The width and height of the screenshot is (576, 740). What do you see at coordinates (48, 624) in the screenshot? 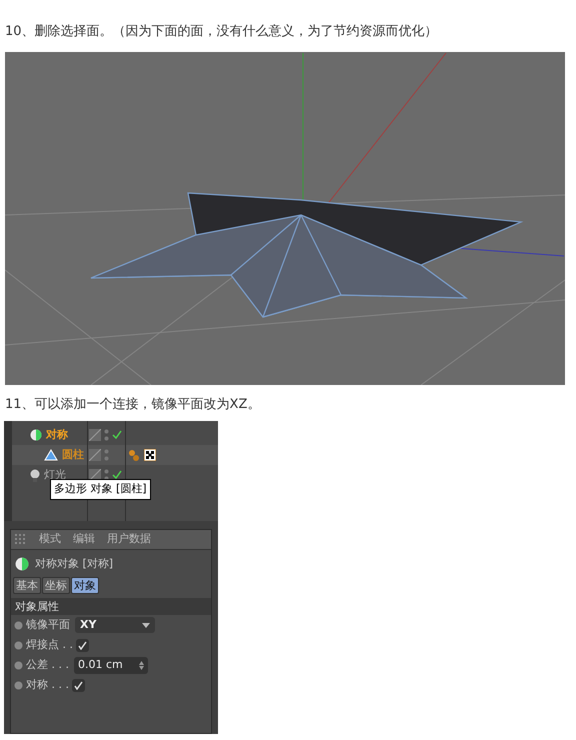
I see `field-label: 镜像平面` at bounding box center [48, 624].